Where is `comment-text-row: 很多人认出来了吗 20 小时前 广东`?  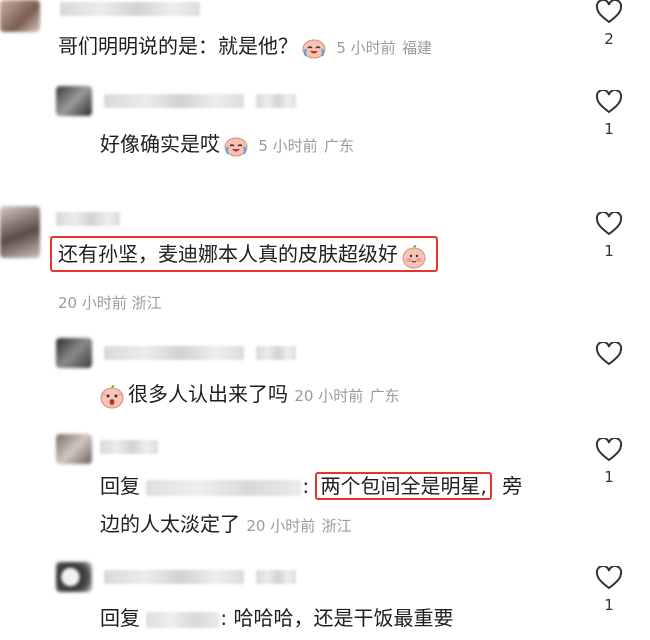
comment-text-row: 很多人认出来了吗 20 小时前 广东 is located at coordinates (248, 395).